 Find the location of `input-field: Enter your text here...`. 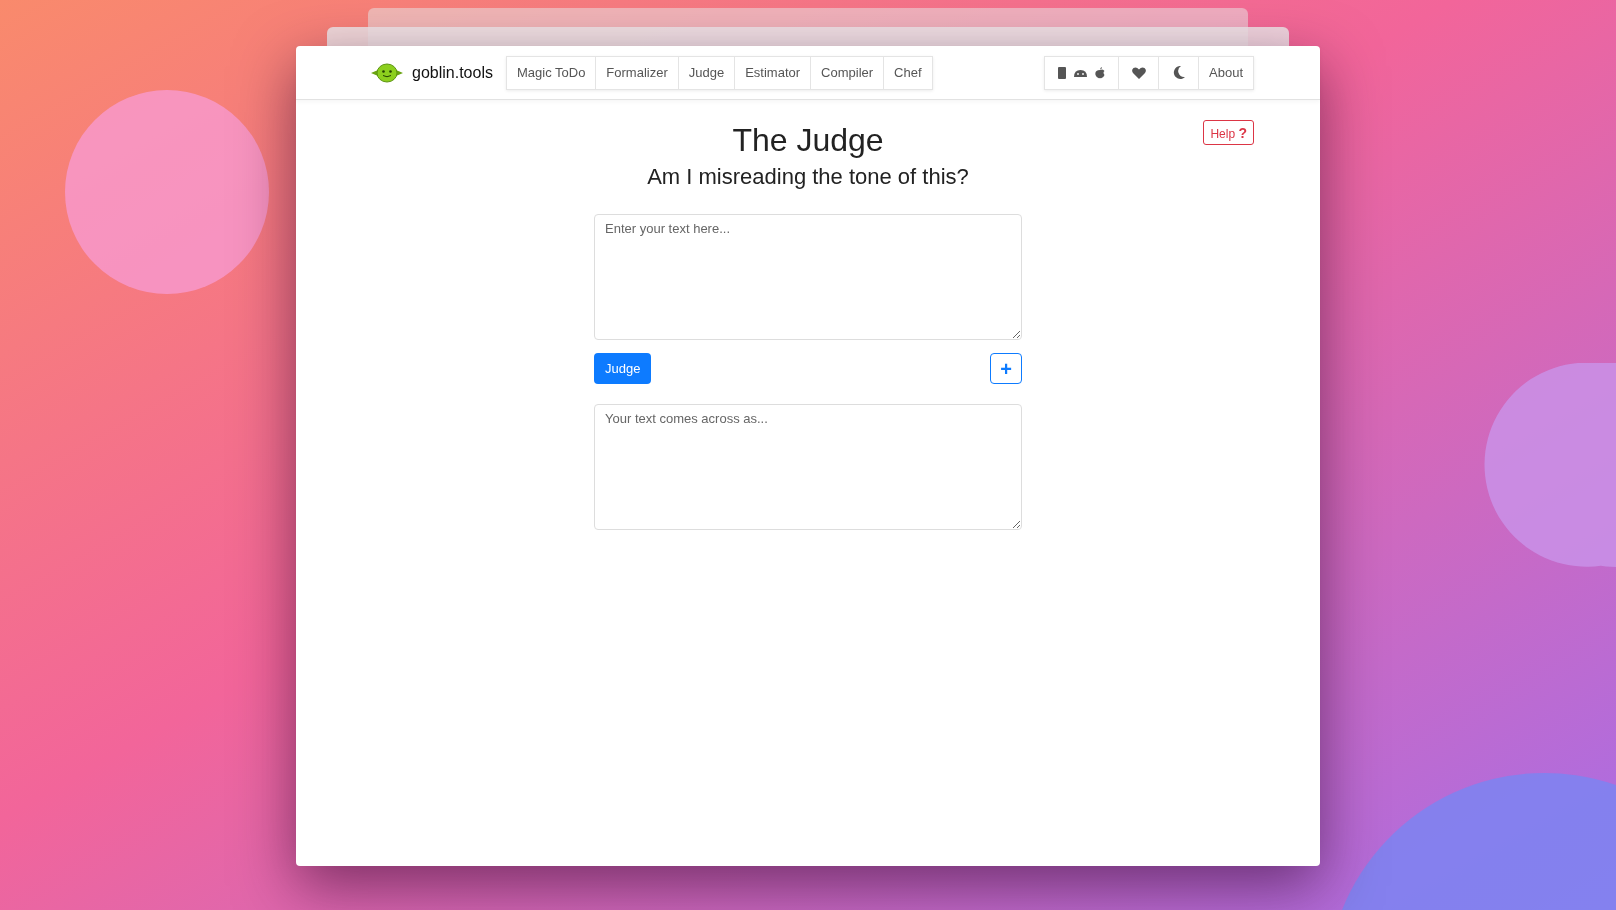

input-field: Enter your text here... is located at coordinates (808, 277).